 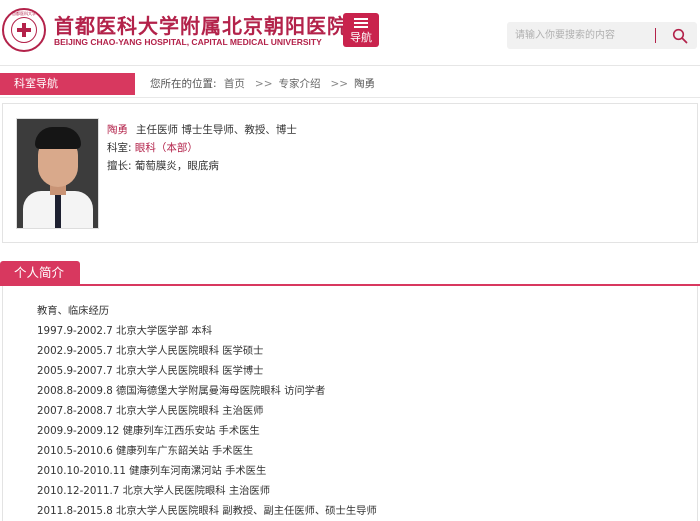 What do you see at coordinates (183, 84) in the screenshot?
I see `breadcrumb-prefix: 您所在的位置:` at bounding box center [183, 84].